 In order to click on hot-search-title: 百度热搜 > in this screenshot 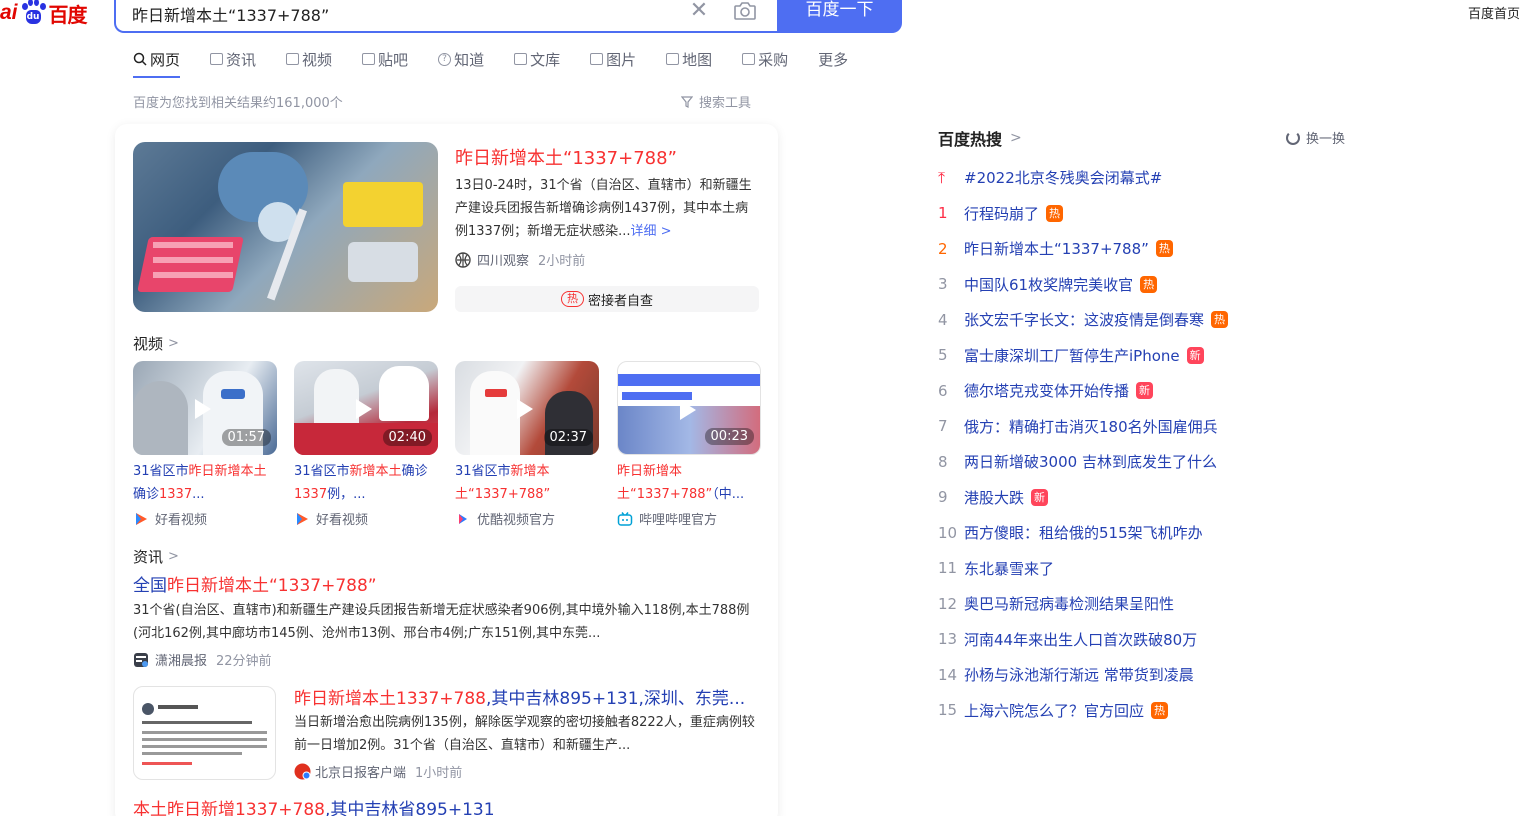, I will do `click(980, 138)`.